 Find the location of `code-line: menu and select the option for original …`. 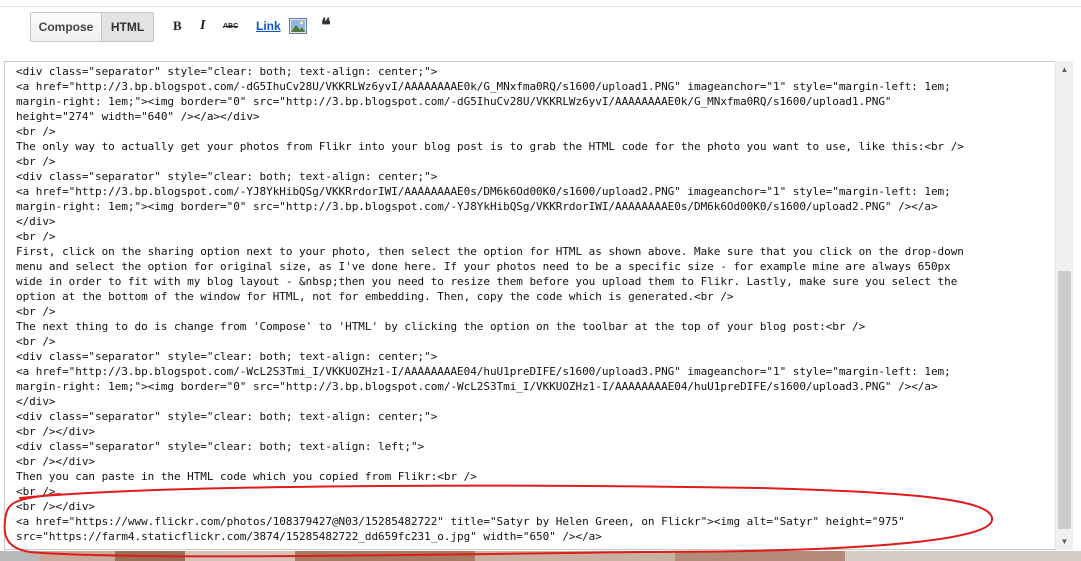

code-line: menu and select the option for original … is located at coordinates (483, 266).